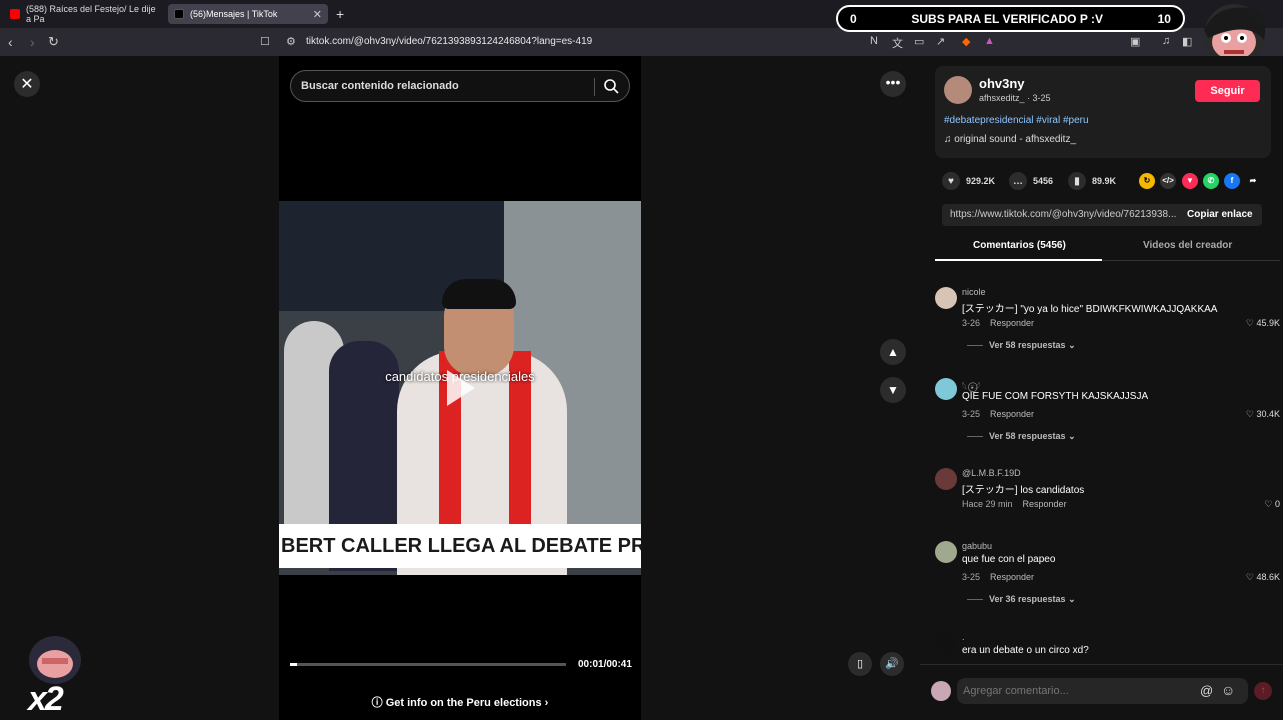 Image resolution: width=1283 pixels, height=720 pixels. I want to click on comment-like-count: 30.4K, so click(1268, 414).